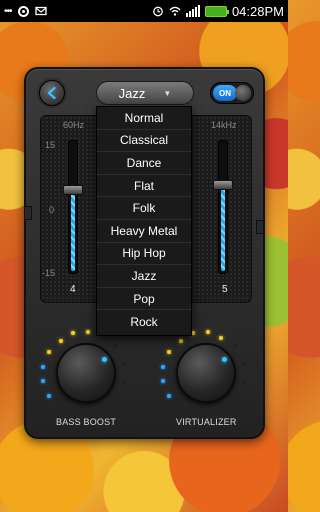  I want to click on back-arrow-icon, so click(51, 93).